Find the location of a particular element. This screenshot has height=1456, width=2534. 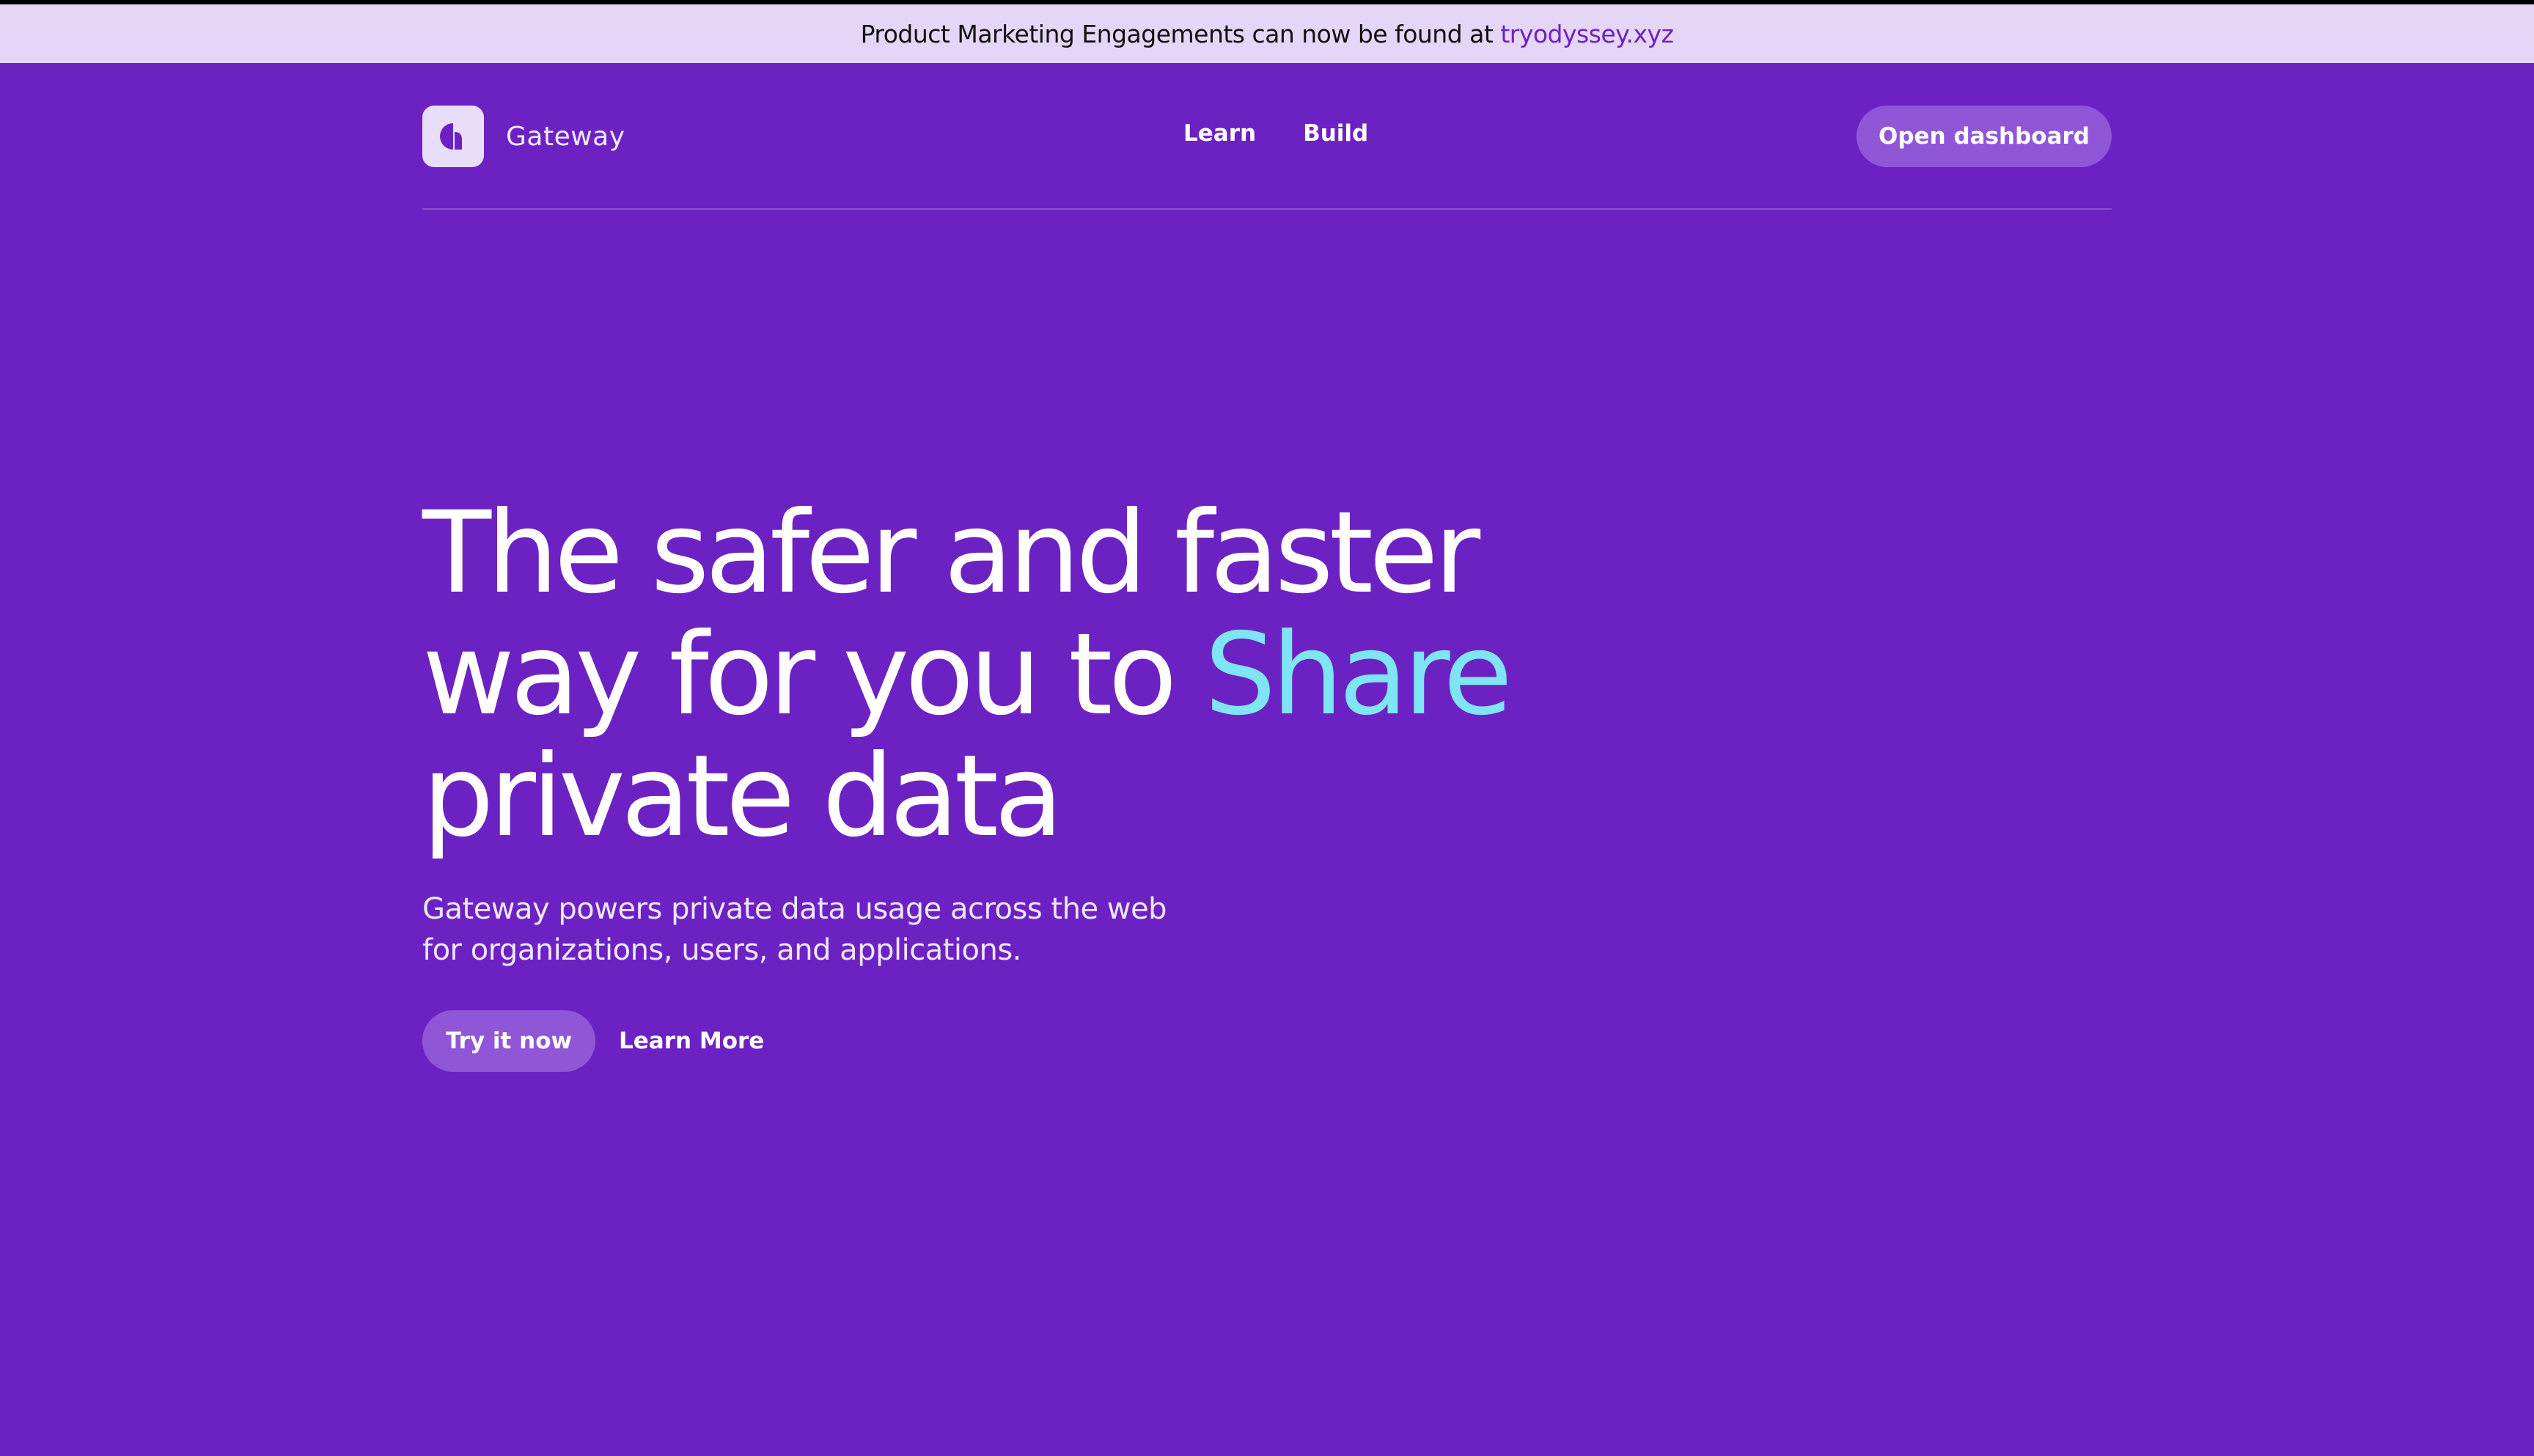

hero-cta-group: Try it now Learn More is located at coordinates (1082, 1041).